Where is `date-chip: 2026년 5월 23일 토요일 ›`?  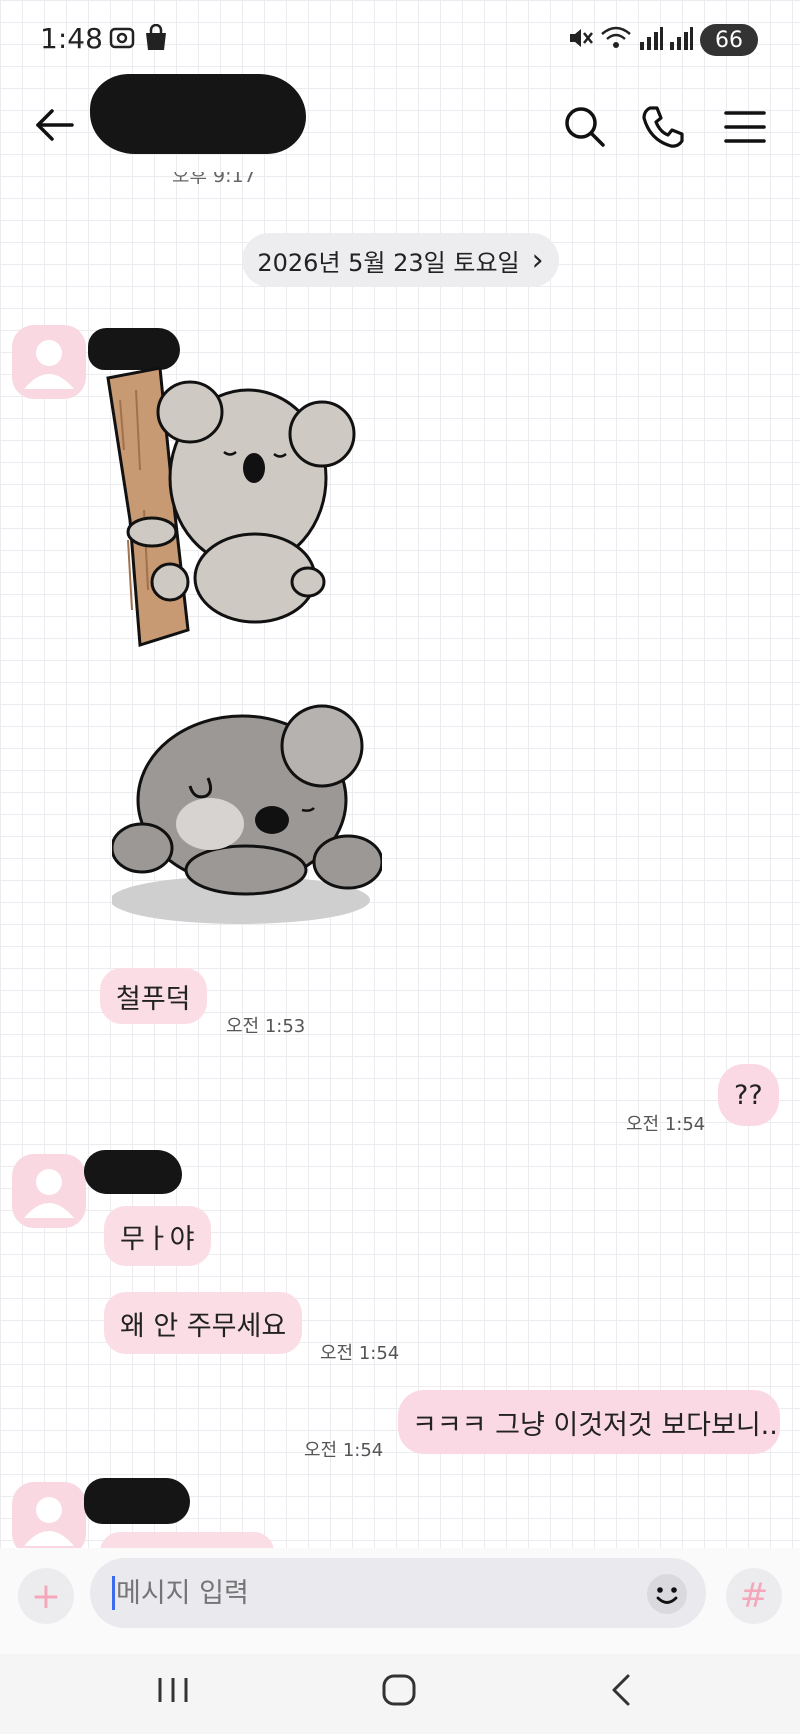
date-chip: 2026년 5월 23일 토요일 › is located at coordinates (400, 260).